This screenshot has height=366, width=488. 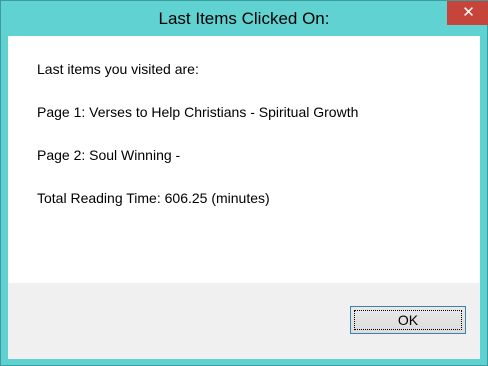 I want to click on ok-button: OK, so click(x=408, y=320).